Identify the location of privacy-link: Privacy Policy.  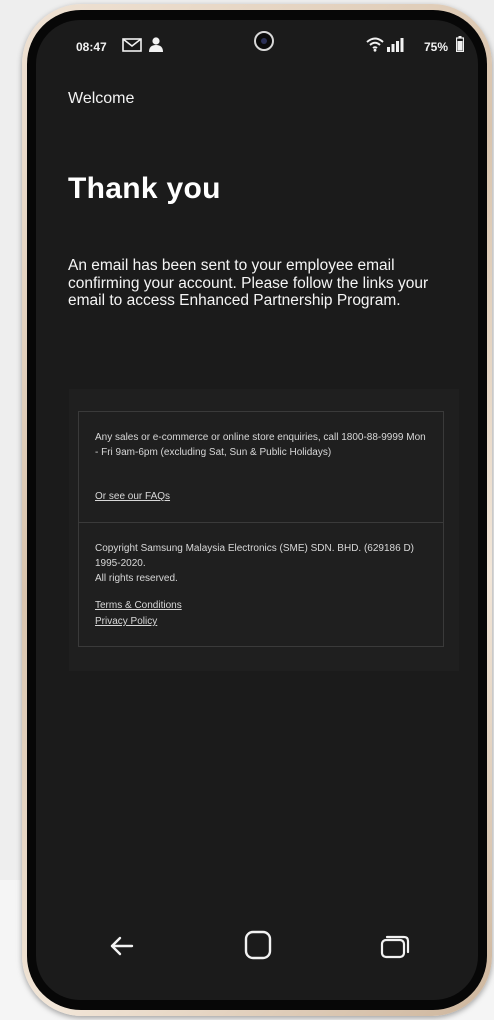
(126, 621).